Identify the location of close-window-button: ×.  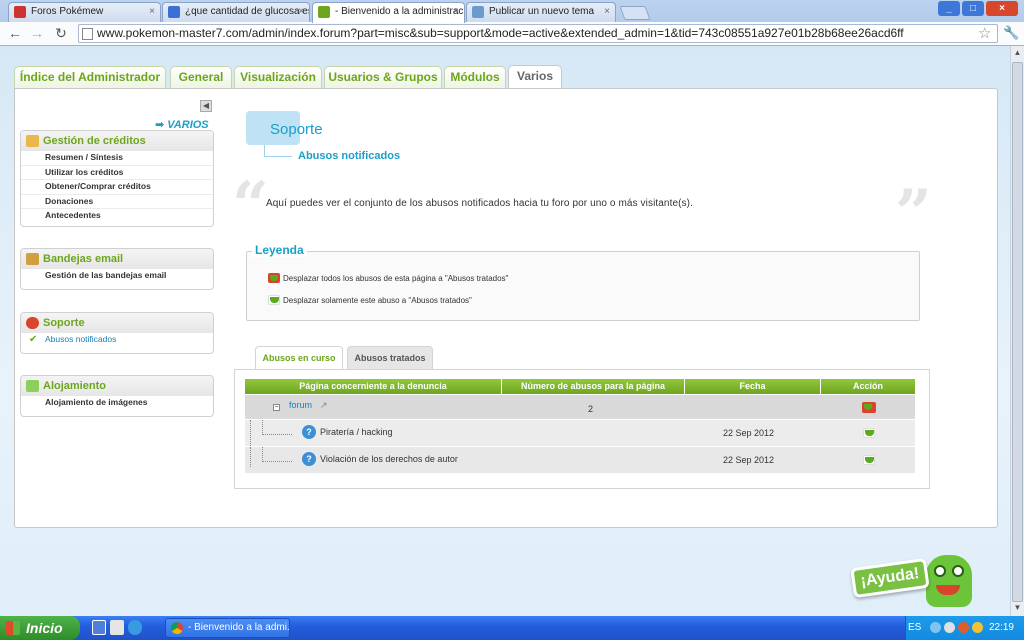
(1002, 8).